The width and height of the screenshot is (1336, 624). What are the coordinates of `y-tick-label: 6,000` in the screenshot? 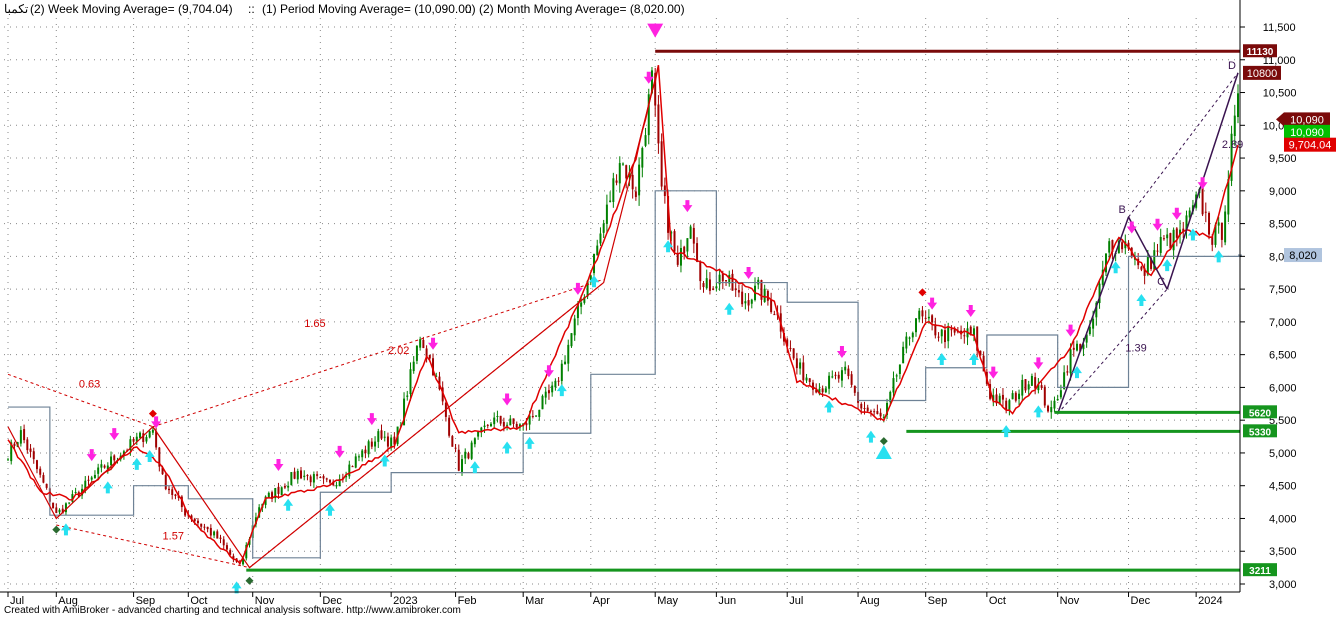 It's located at (1283, 388).